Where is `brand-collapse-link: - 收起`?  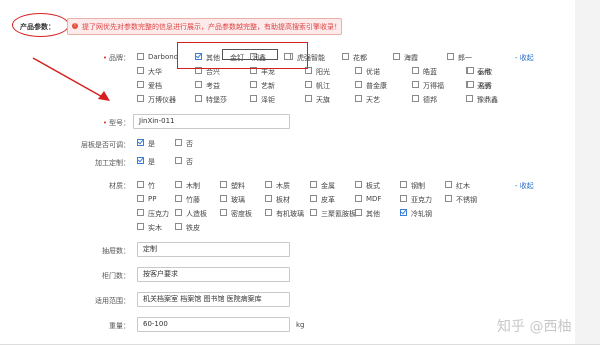 brand-collapse-link: - 收起 is located at coordinates (524, 58).